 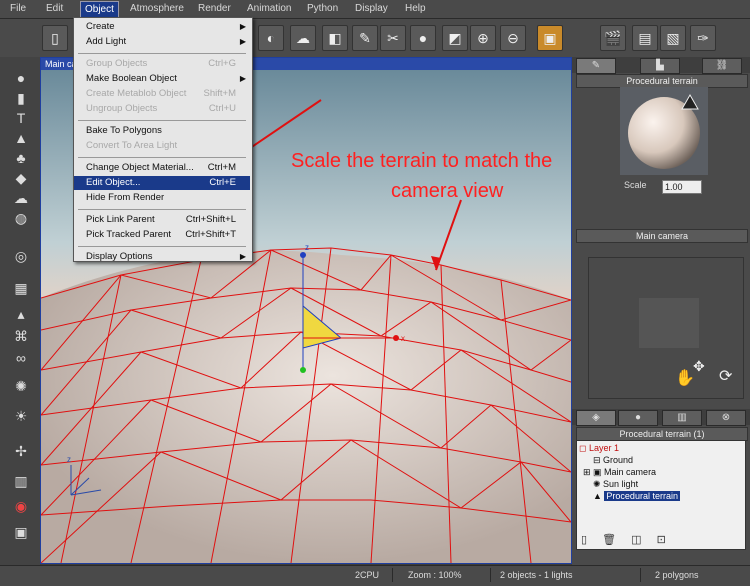 What do you see at coordinates (513, 38) in the screenshot?
I see `minus-icon: ⊖` at bounding box center [513, 38].